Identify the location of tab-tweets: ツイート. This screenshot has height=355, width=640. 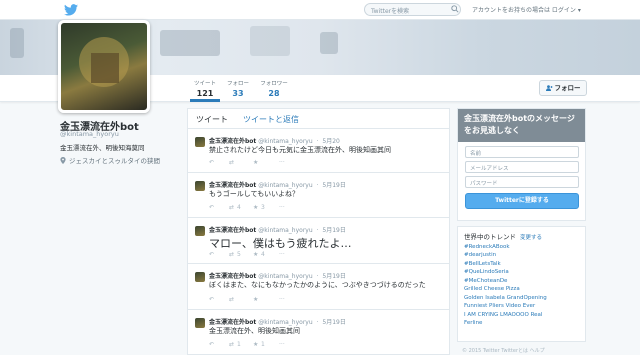
(212, 119).